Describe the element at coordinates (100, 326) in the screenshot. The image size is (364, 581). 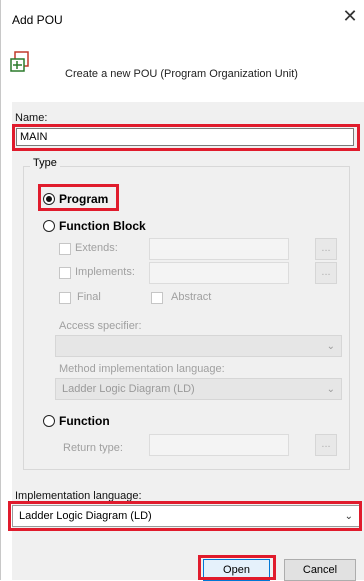
I see `access-specifier-label: Access specifier:` at that location.